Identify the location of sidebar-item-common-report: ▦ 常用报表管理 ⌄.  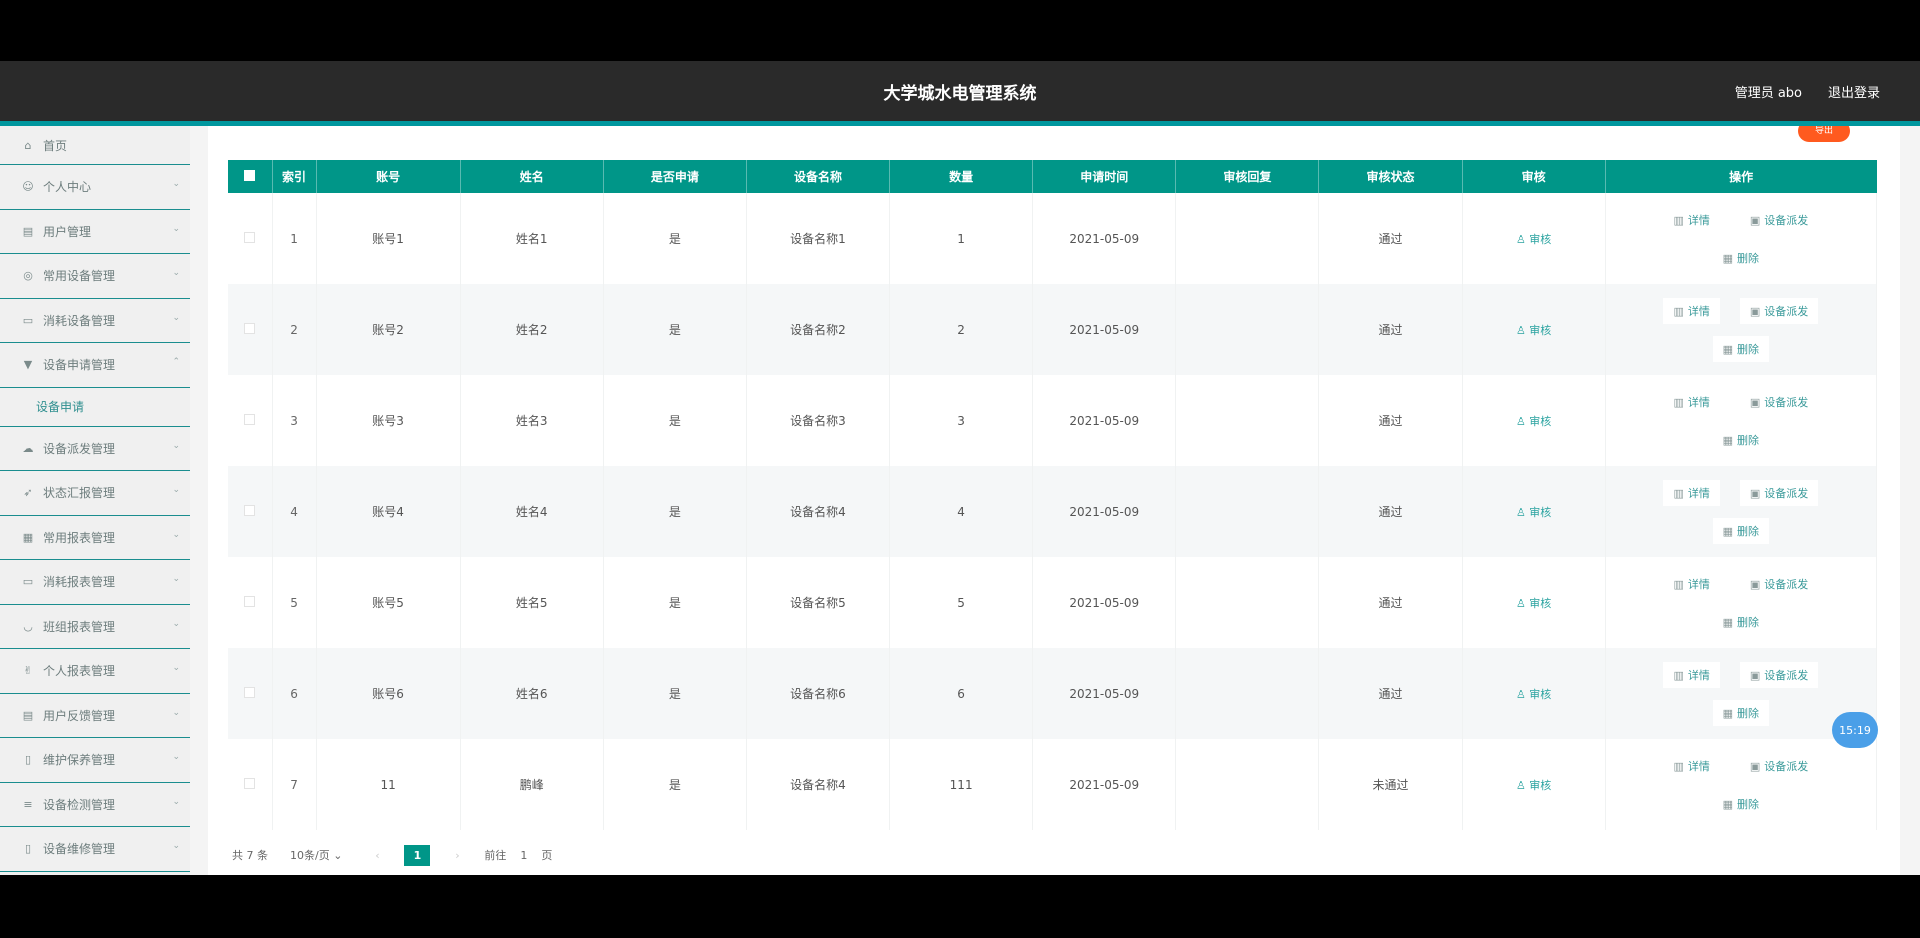
(95, 538).